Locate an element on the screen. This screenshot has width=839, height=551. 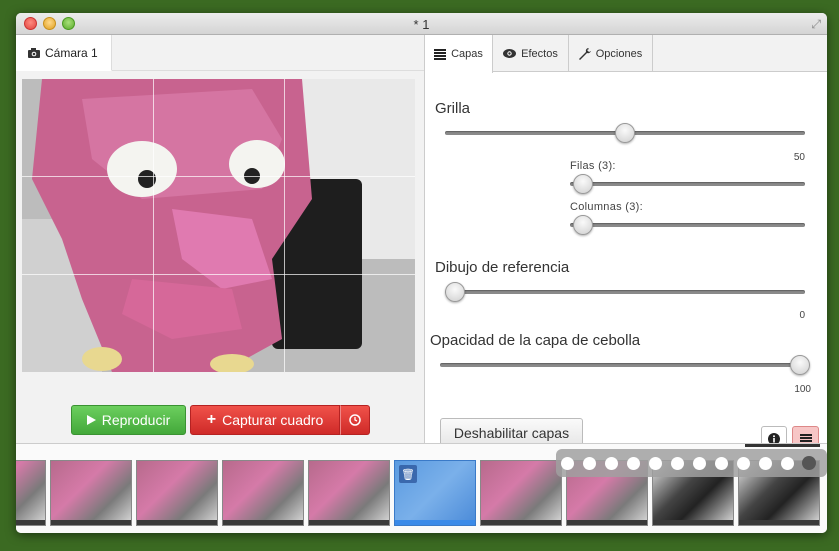
tab-options-label: Opciones is located at coordinates (619, 53).